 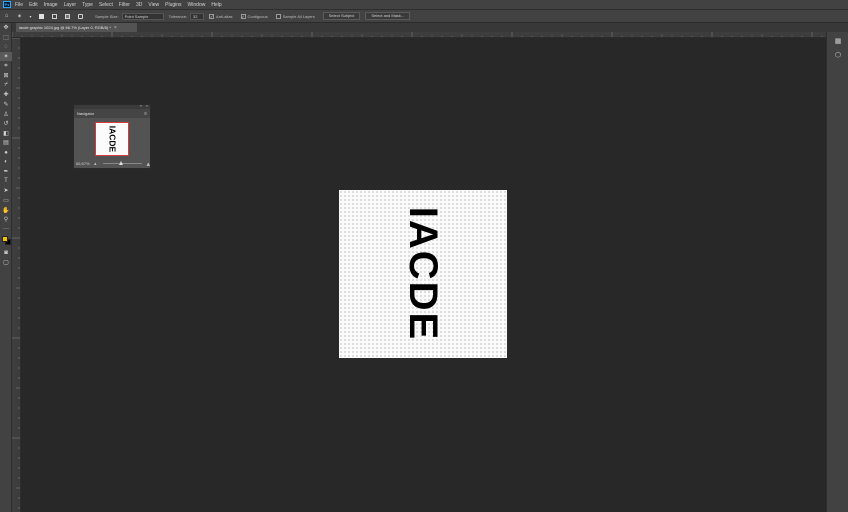 What do you see at coordinates (6, 95) in the screenshot?
I see `healing-brush-tool-icon: ✚` at bounding box center [6, 95].